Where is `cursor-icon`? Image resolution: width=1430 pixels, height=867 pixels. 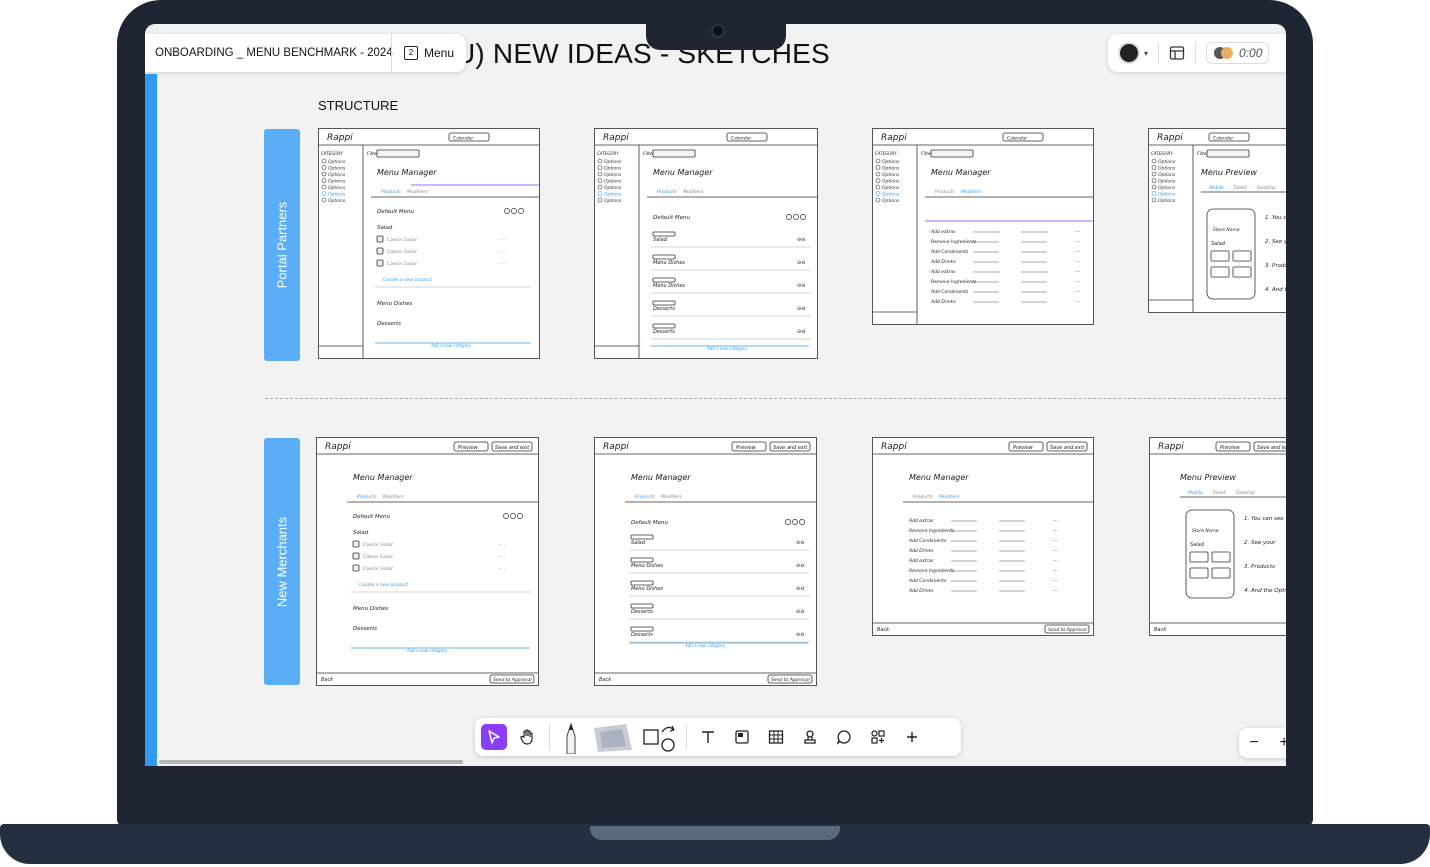 cursor-icon is located at coordinates (494, 737).